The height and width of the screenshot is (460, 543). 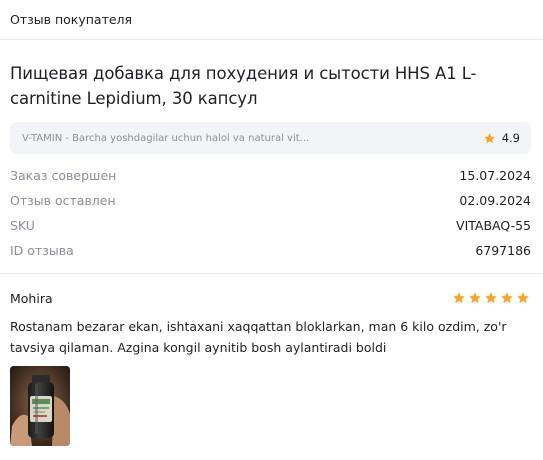 What do you see at coordinates (495, 175) in the screenshot?
I see `info-value: 15.07.2024` at bounding box center [495, 175].